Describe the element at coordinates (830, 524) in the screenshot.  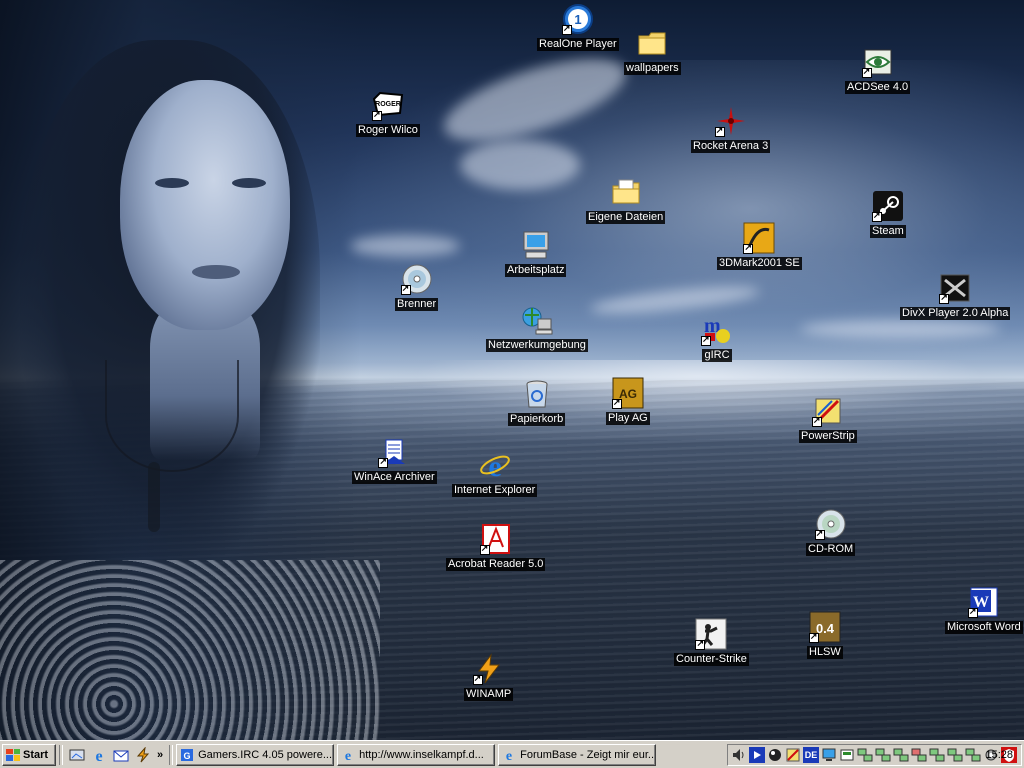
I see `cd-rom-icon` at that location.